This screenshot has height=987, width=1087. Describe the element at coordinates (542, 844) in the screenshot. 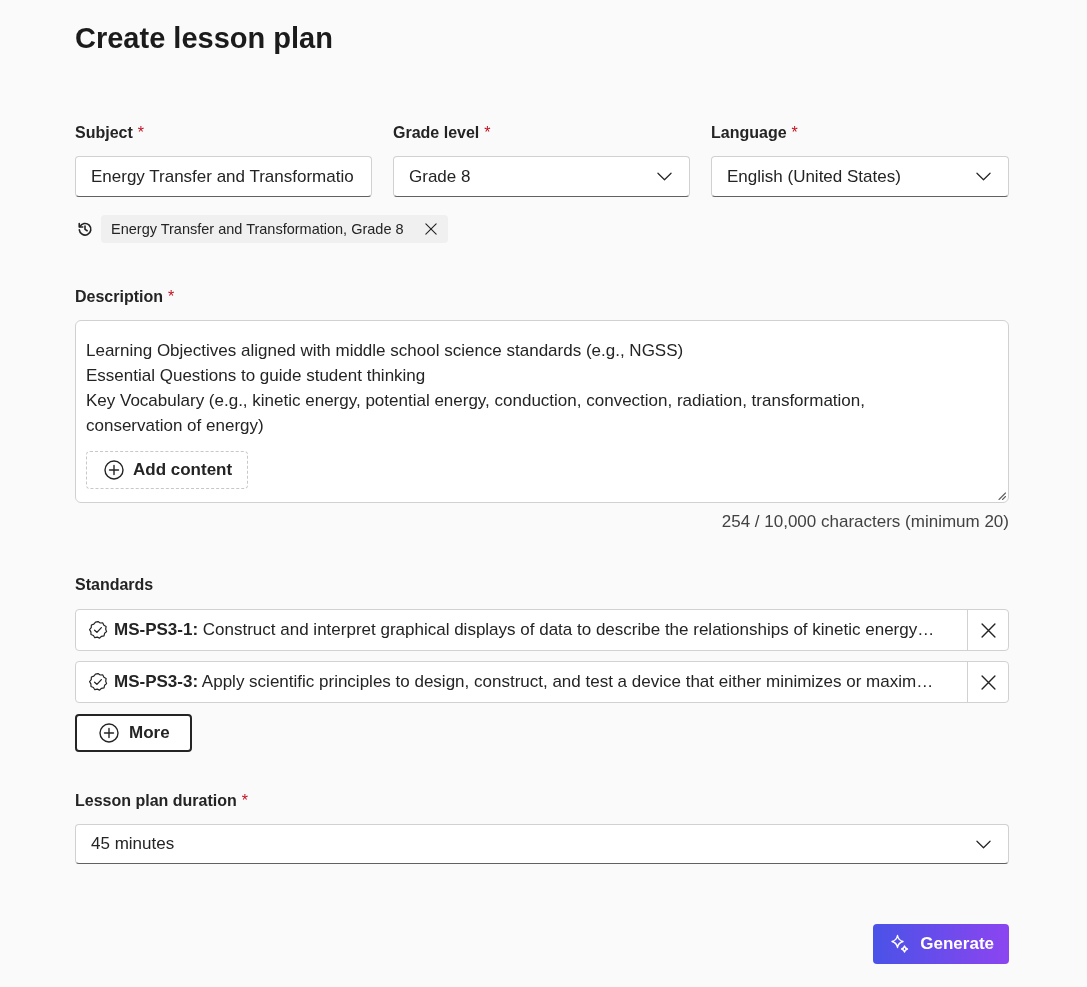

I see `dropdown: 45 minutes` at that location.